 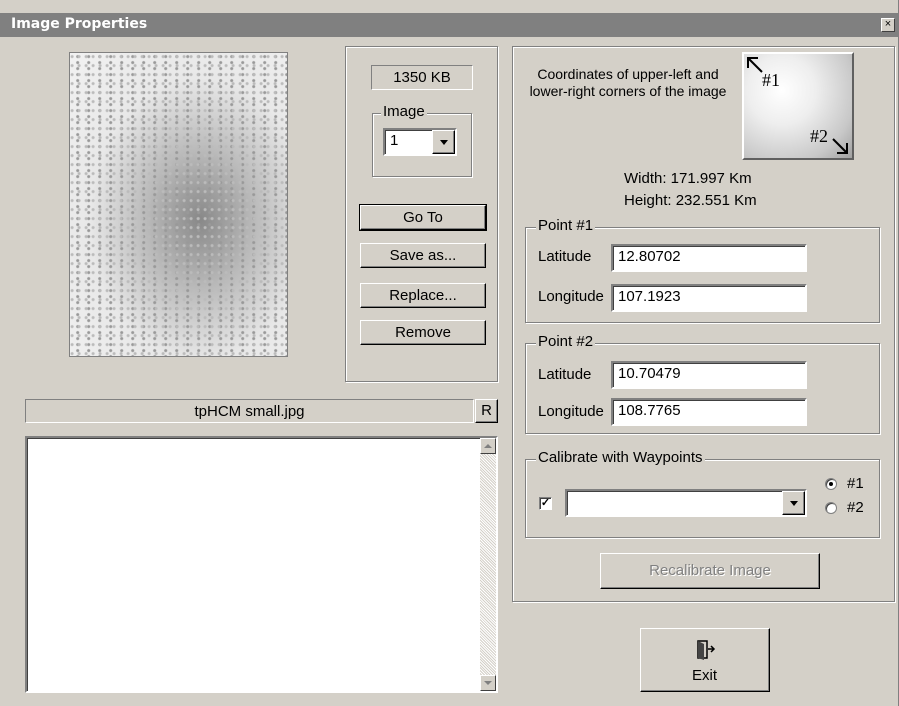 I want to click on window-title: Image Properties, so click(x=79, y=24).